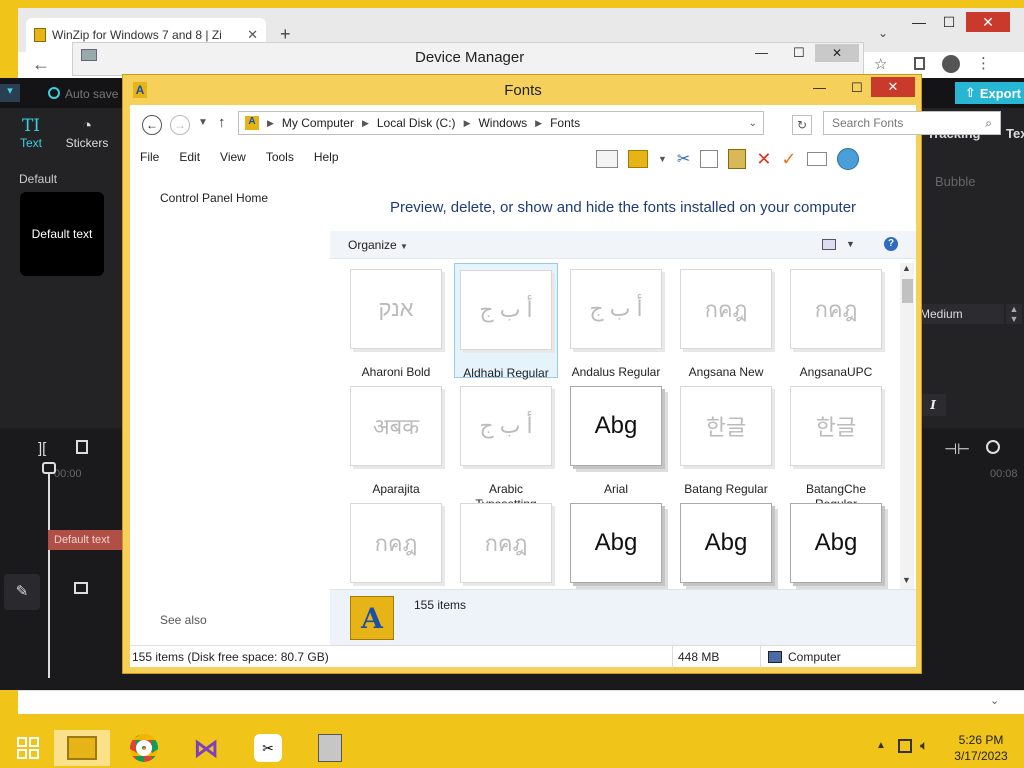  What do you see at coordinates (837, 53) in the screenshot?
I see `devmgr-close-button: ✕` at bounding box center [837, 53].